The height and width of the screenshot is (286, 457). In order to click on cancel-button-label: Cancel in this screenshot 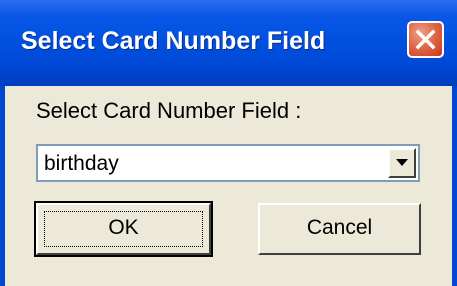, I will do `click(339, 227)`.